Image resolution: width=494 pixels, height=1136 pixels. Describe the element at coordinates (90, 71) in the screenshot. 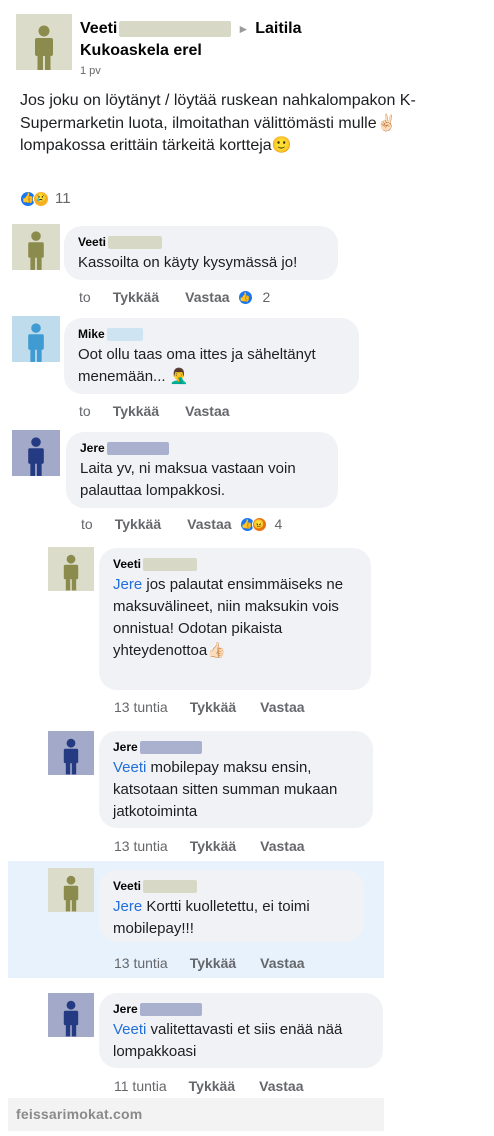

I see `post-timestamp: 1 pv` at that location.